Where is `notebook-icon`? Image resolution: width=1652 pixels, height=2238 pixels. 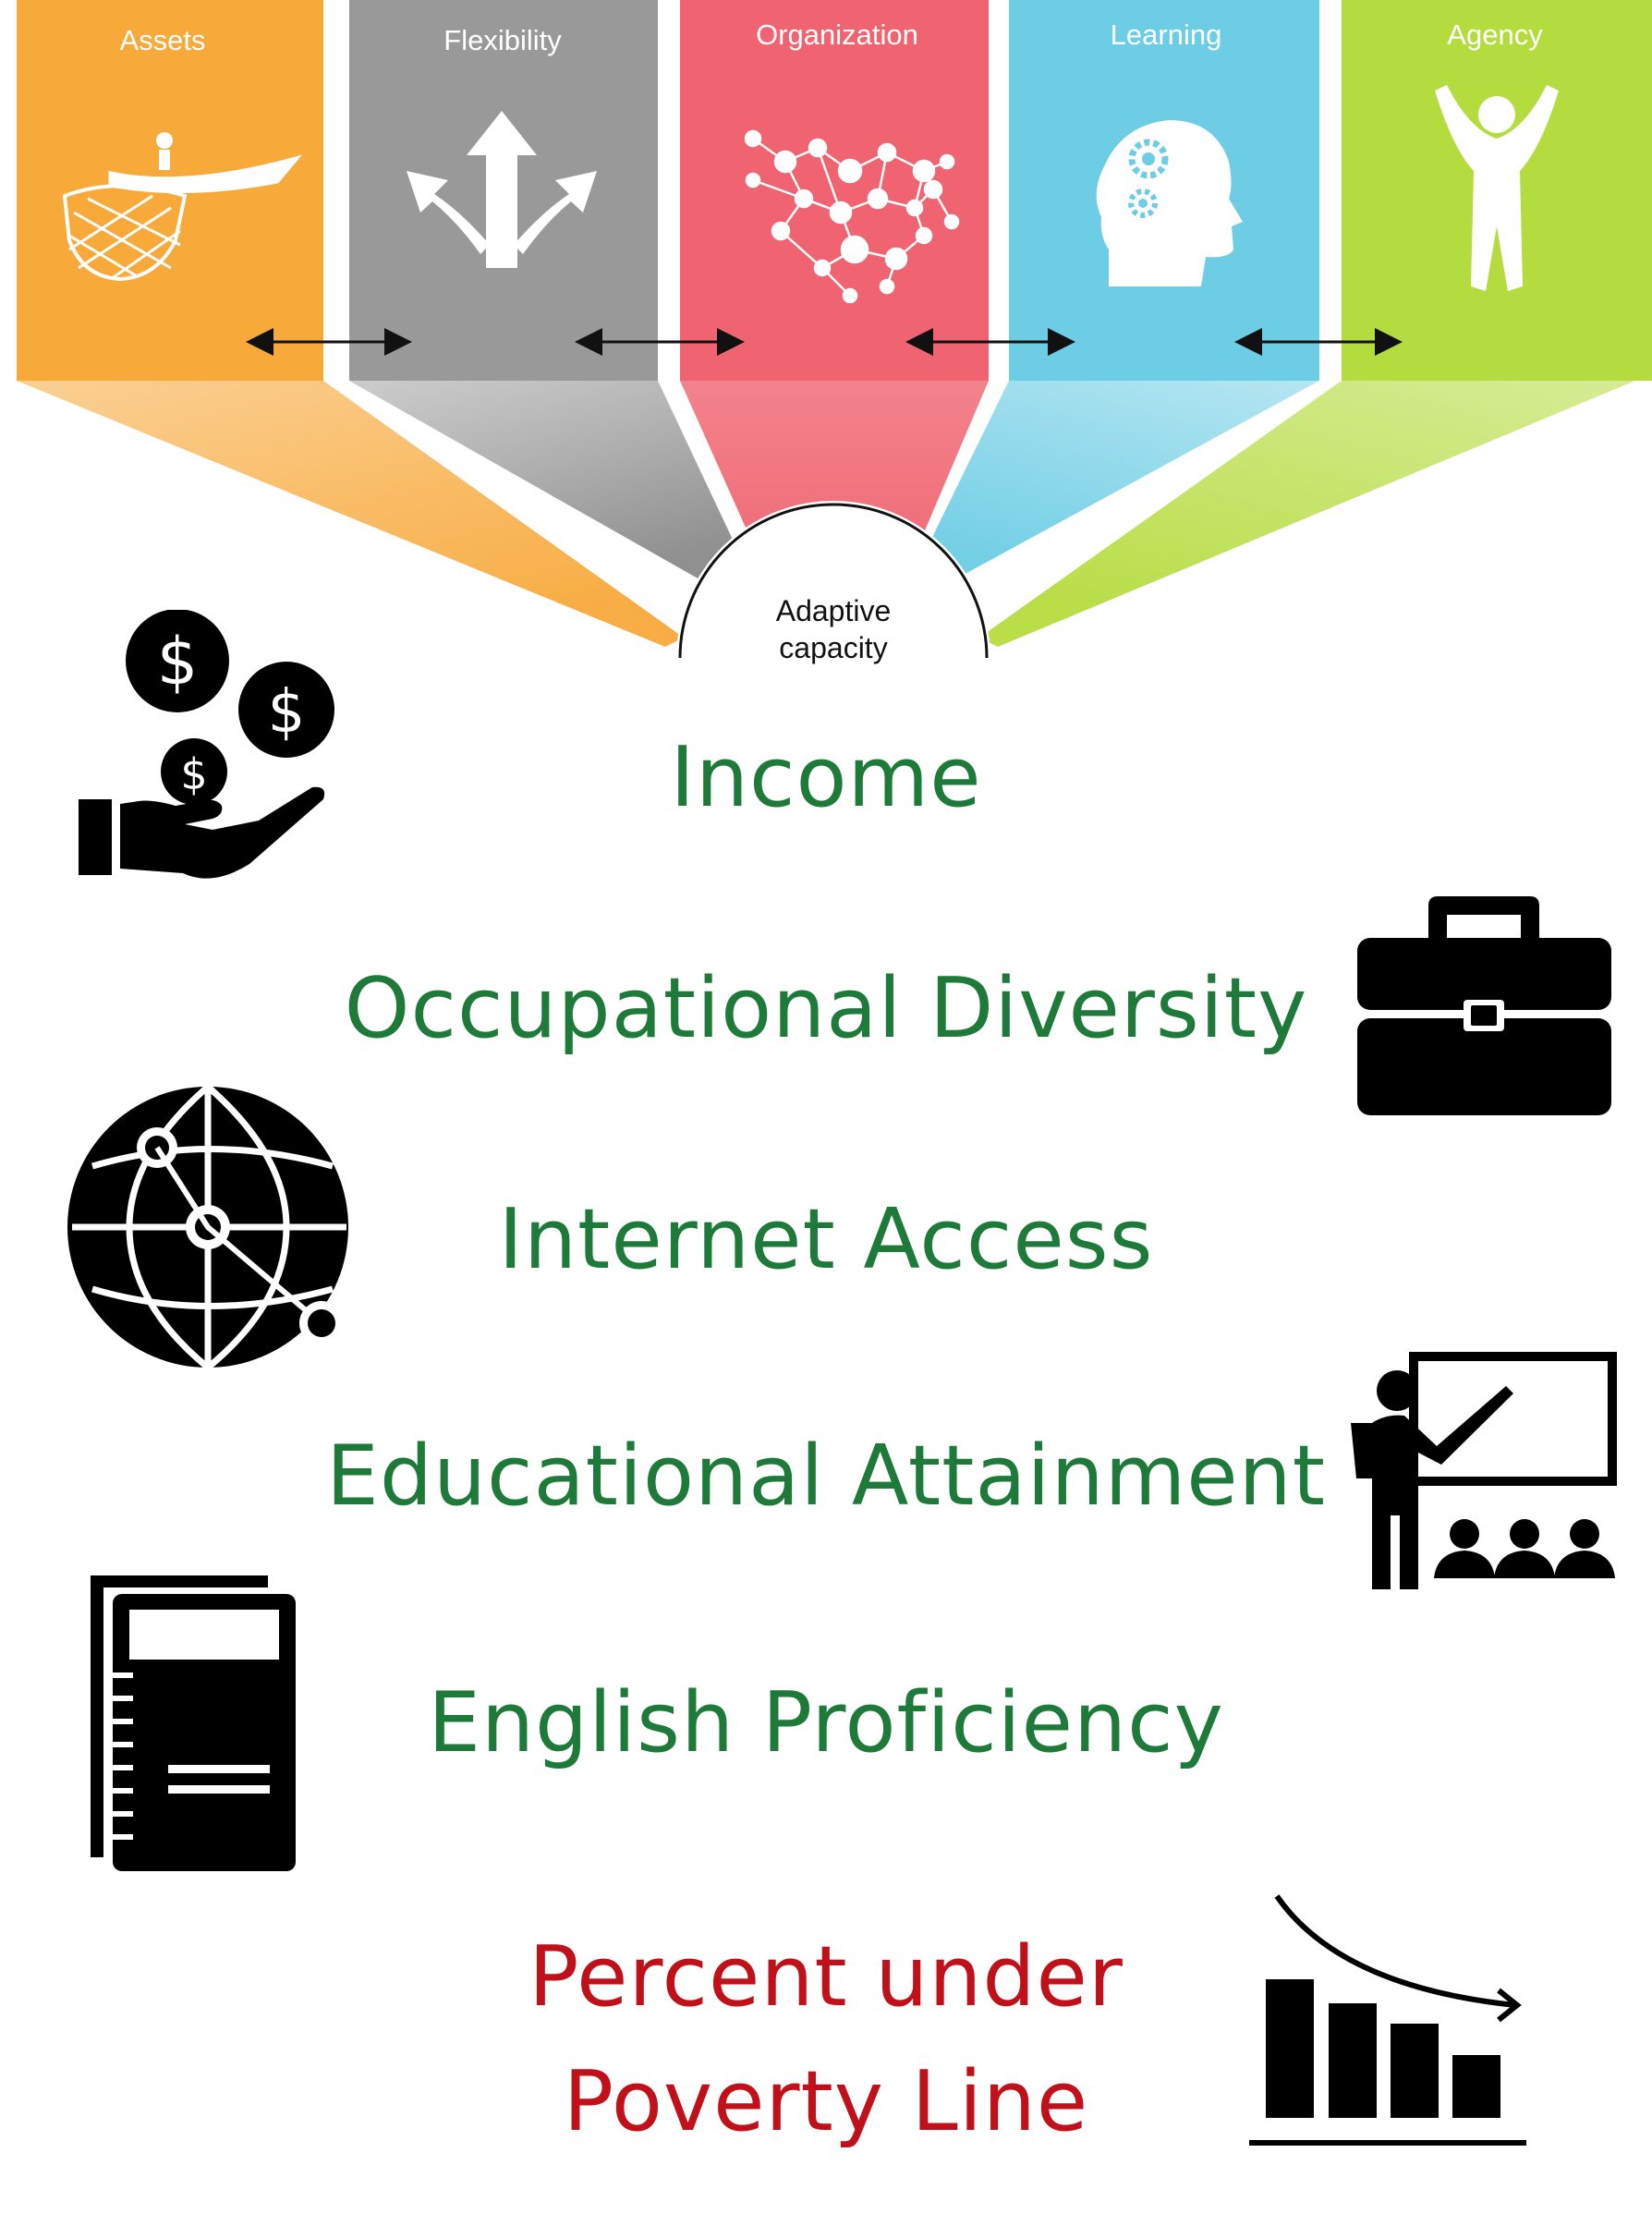 notebook-icon is located at coordinates (194, 1723).